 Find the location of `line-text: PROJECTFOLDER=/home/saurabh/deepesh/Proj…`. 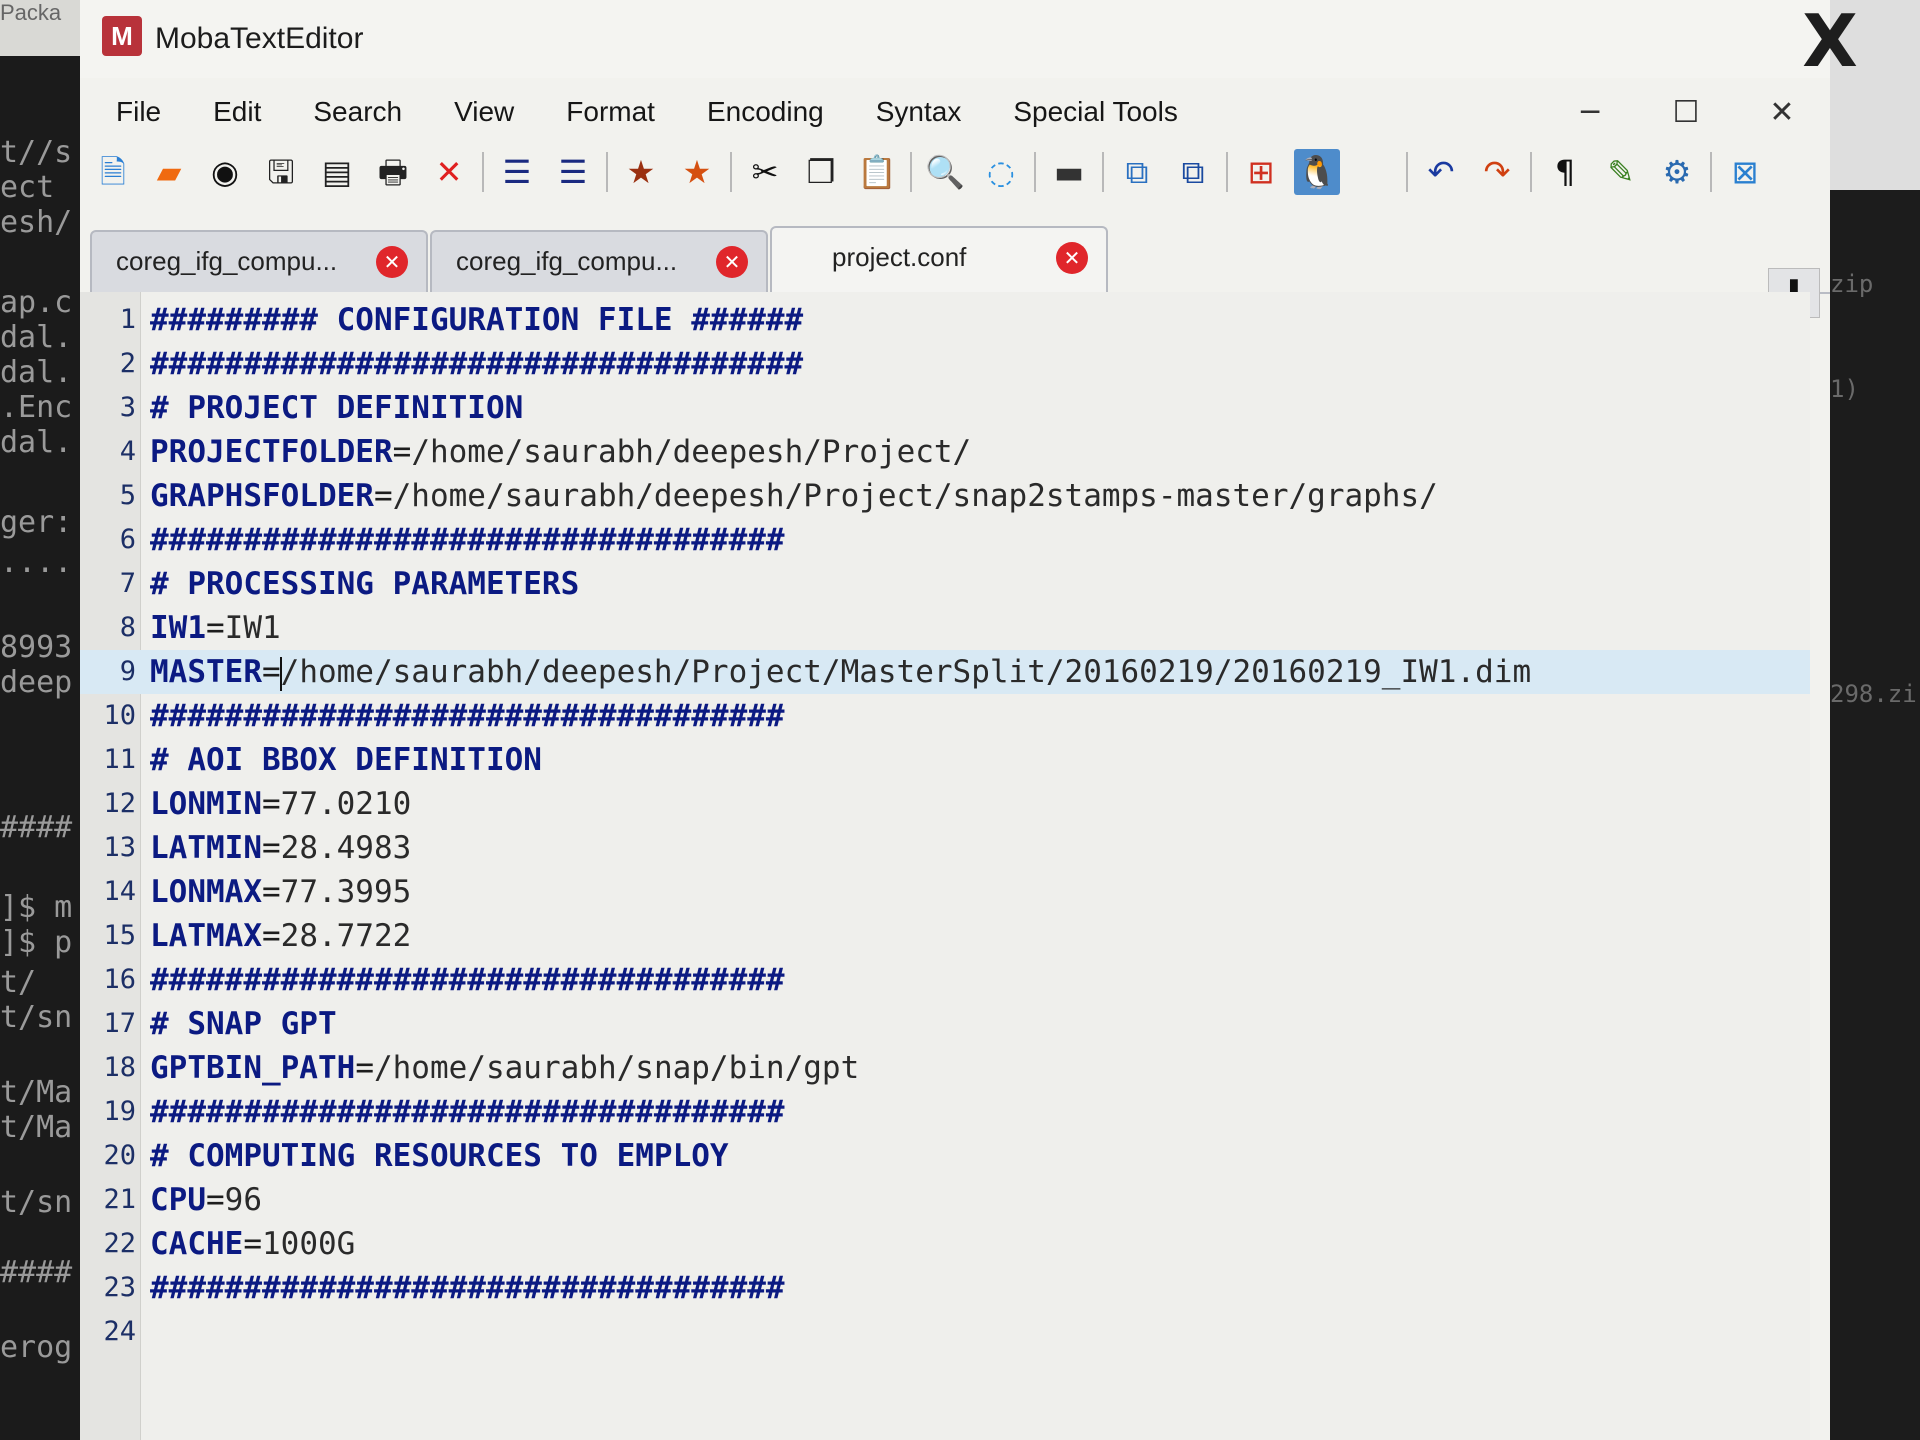

line-text: PROJECTFOLDER=/home/saurabh/deepesh/Proj… is located at coordinates (560, 452).